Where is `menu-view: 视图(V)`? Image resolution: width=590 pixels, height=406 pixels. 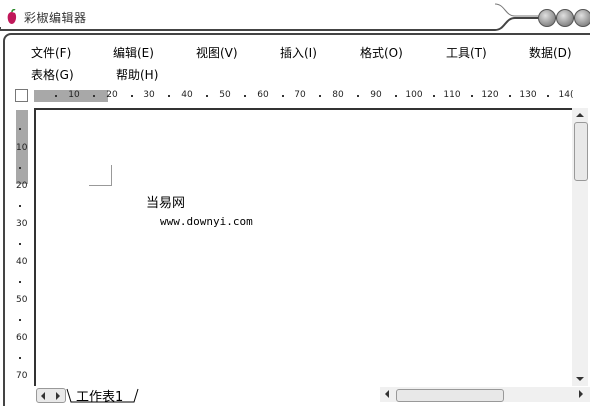 menu-view: 视图(V) is located at coordinates (217, 52).